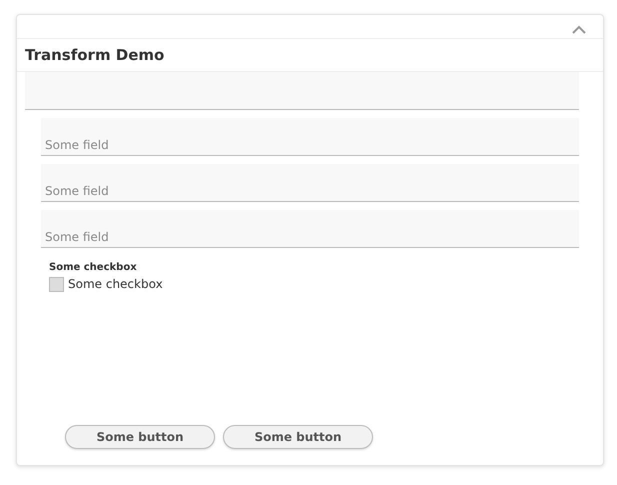 Image resolution: width=617 pixels, height=485 pixels. What do you see at coordinates (93, 268) in the screenshot?
I see `checkbox-heading: Some checkbox` at bounding box center [93, 268].